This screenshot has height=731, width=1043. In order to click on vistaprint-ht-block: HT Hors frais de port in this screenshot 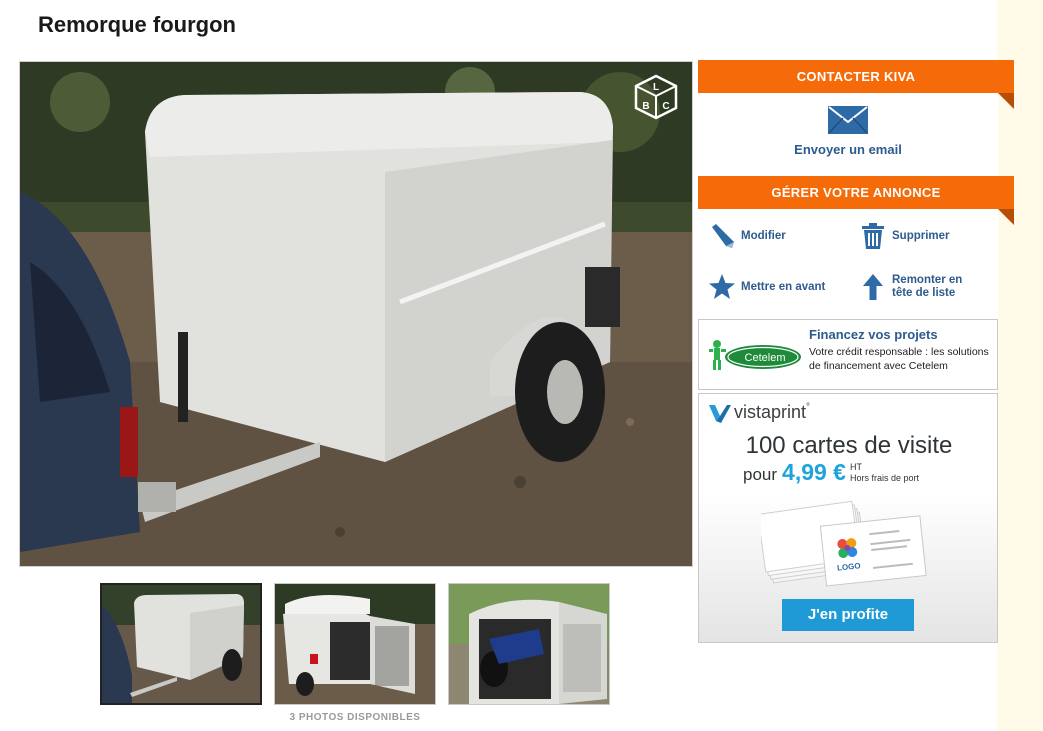, I will do `click(884, 473)`.